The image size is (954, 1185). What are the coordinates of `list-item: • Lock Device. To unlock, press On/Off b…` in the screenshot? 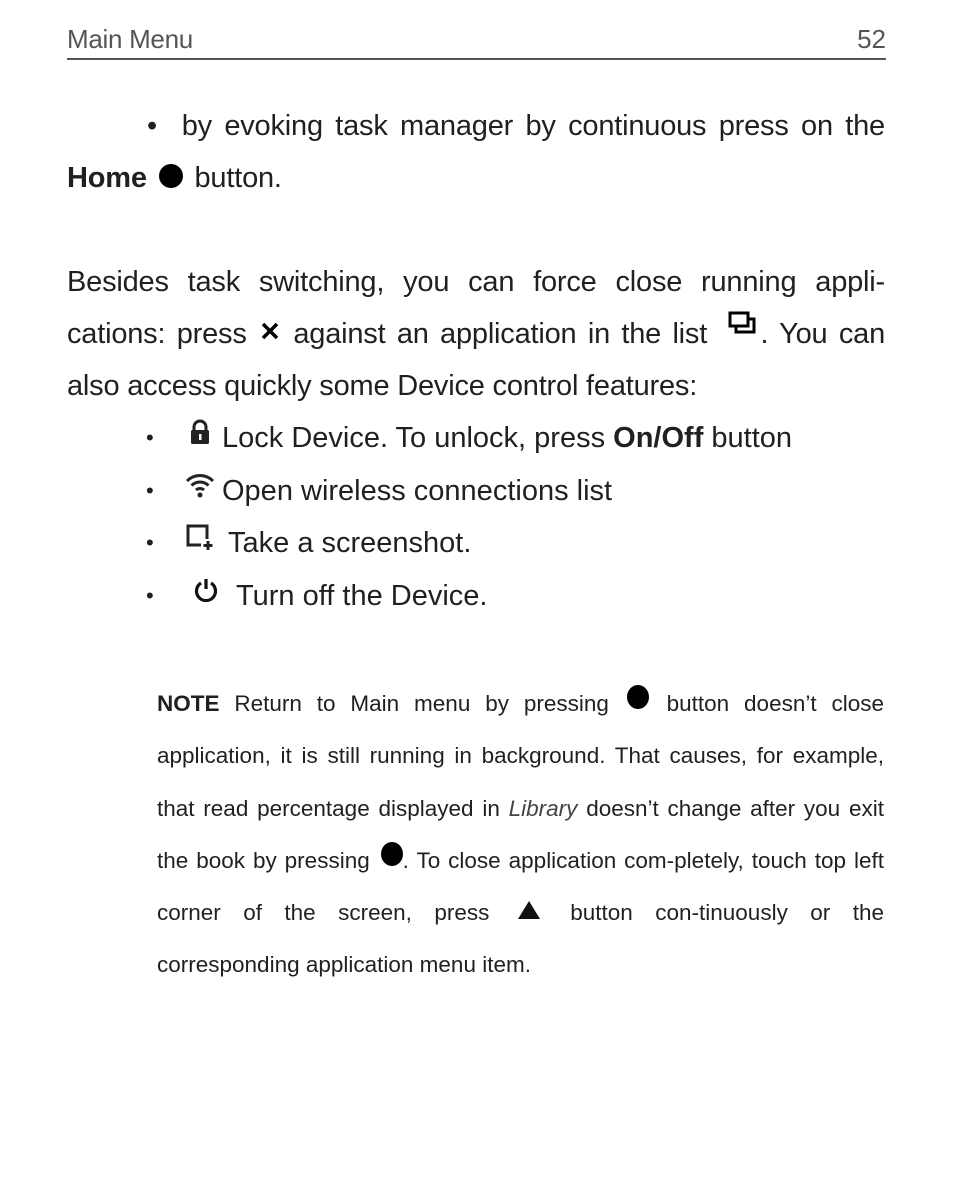 It's located at (516, 438).